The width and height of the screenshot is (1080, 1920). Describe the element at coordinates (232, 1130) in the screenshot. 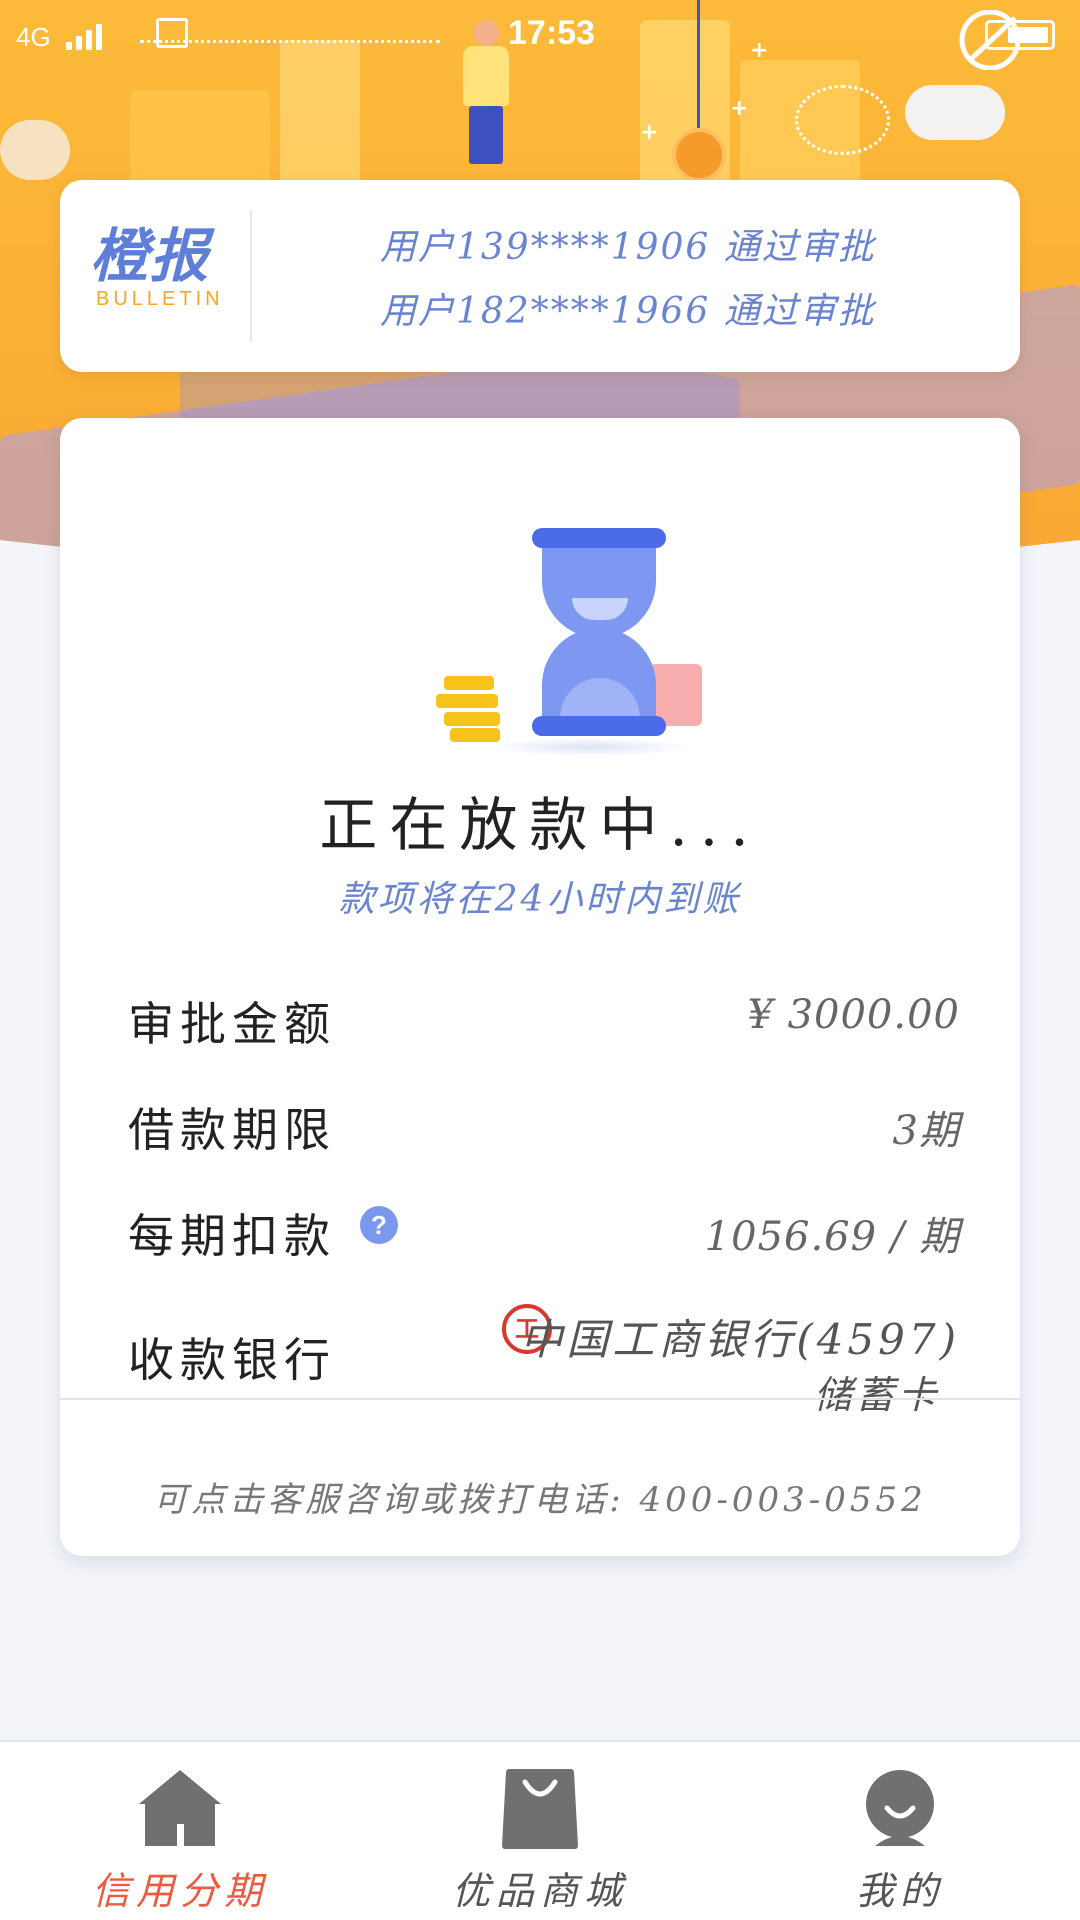

I see `loan-term-label: 借款期限` at that location.